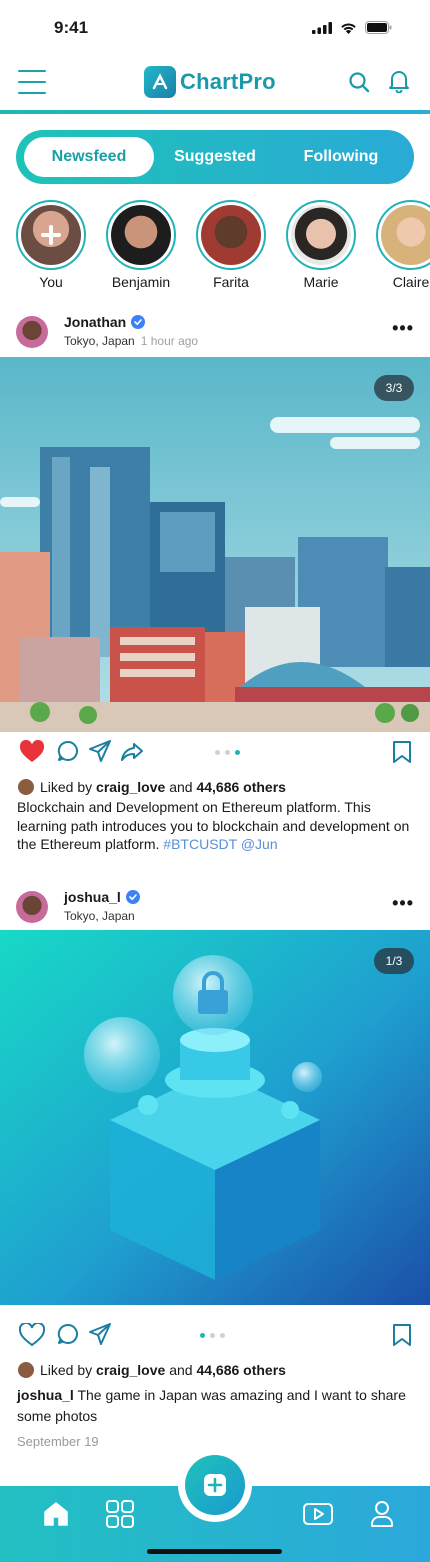 The height and width of the screenshot is (1562, 430). I want to click on search-icon, so click(359, 82).